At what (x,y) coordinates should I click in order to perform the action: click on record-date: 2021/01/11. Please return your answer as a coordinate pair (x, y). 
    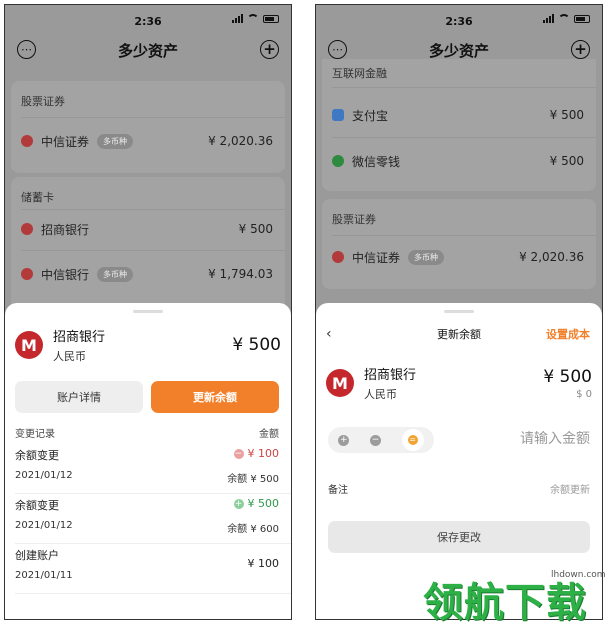
    Looking at the image, I should click on (44, 575).